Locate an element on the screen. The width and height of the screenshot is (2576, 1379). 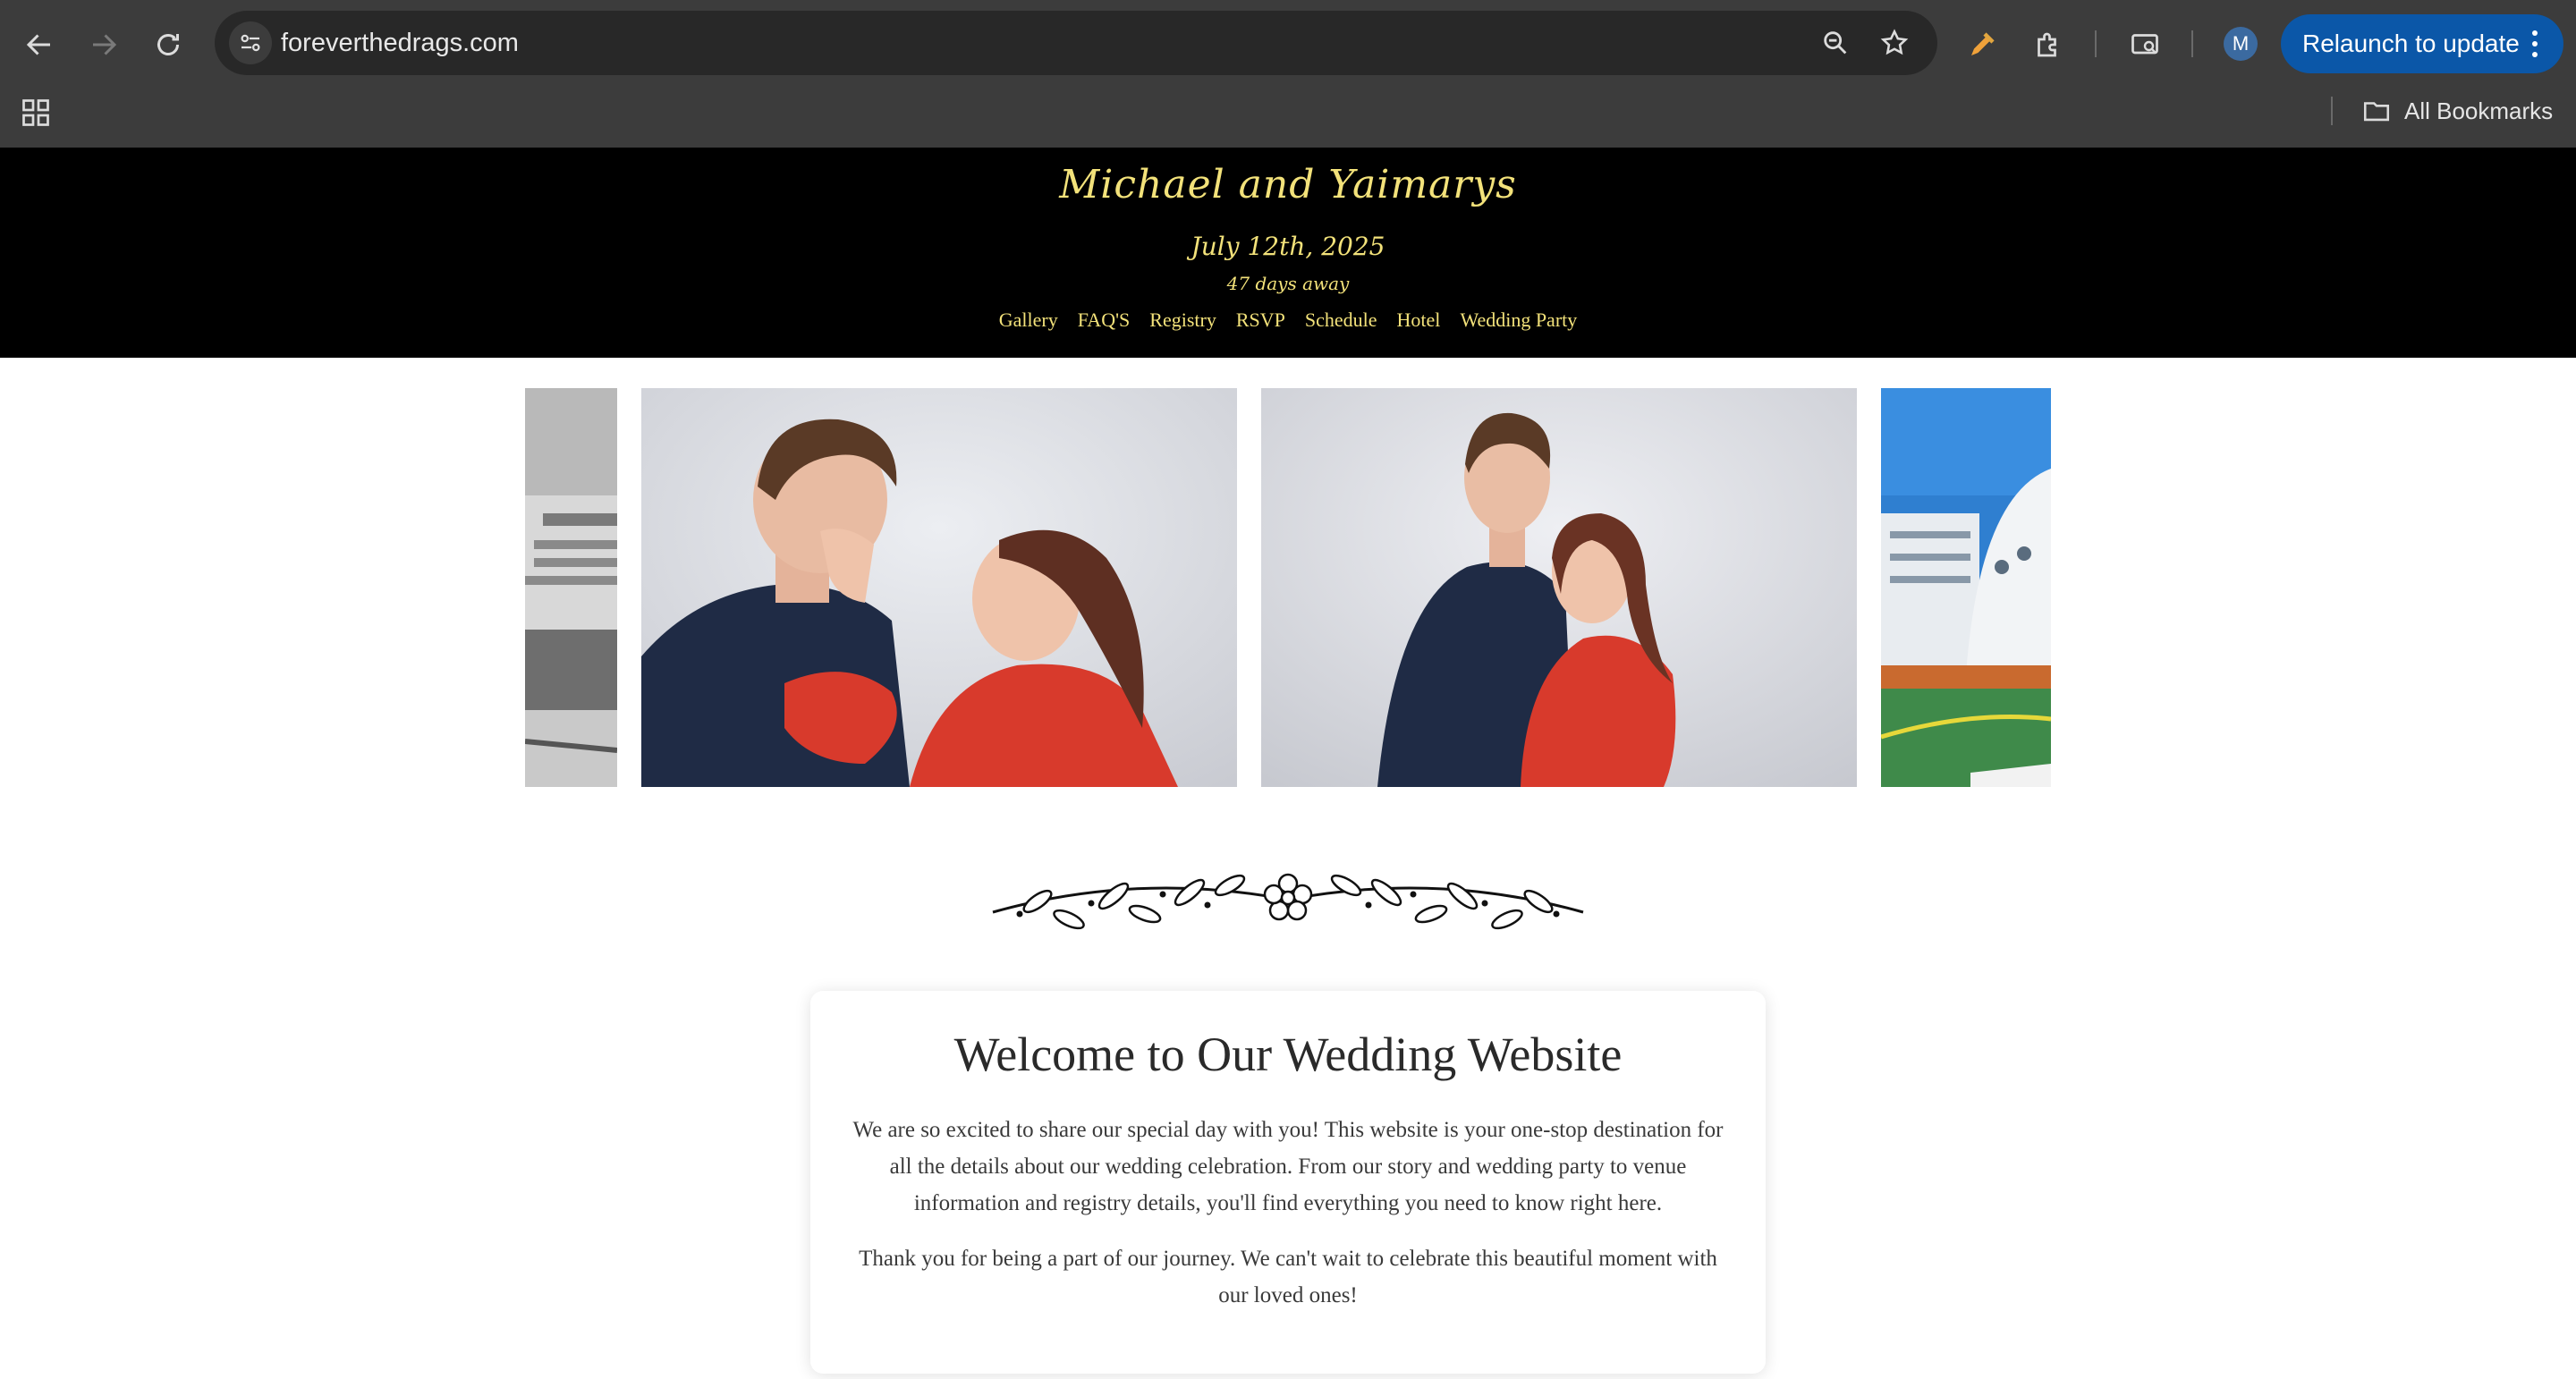
browser-chrome: foreverthedrags.com M Relaunch to update is located at coordinates (1288, 74).